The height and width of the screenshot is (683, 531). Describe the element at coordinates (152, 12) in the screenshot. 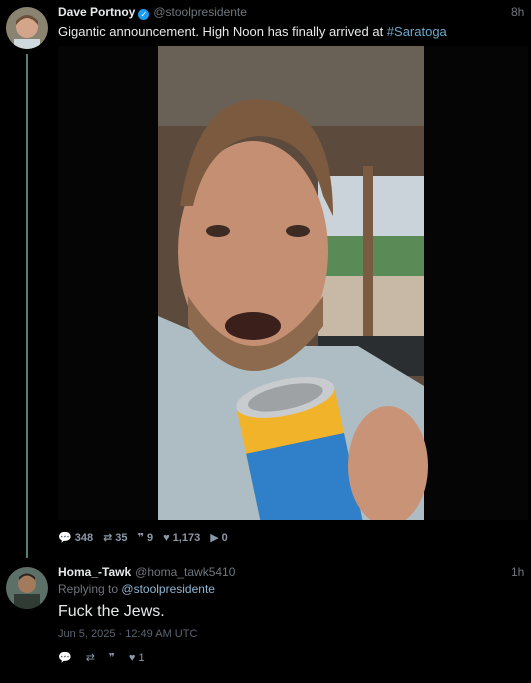

I see `tweet-header: Dave Portnoy ✓ @stoolpresidente` at that location.